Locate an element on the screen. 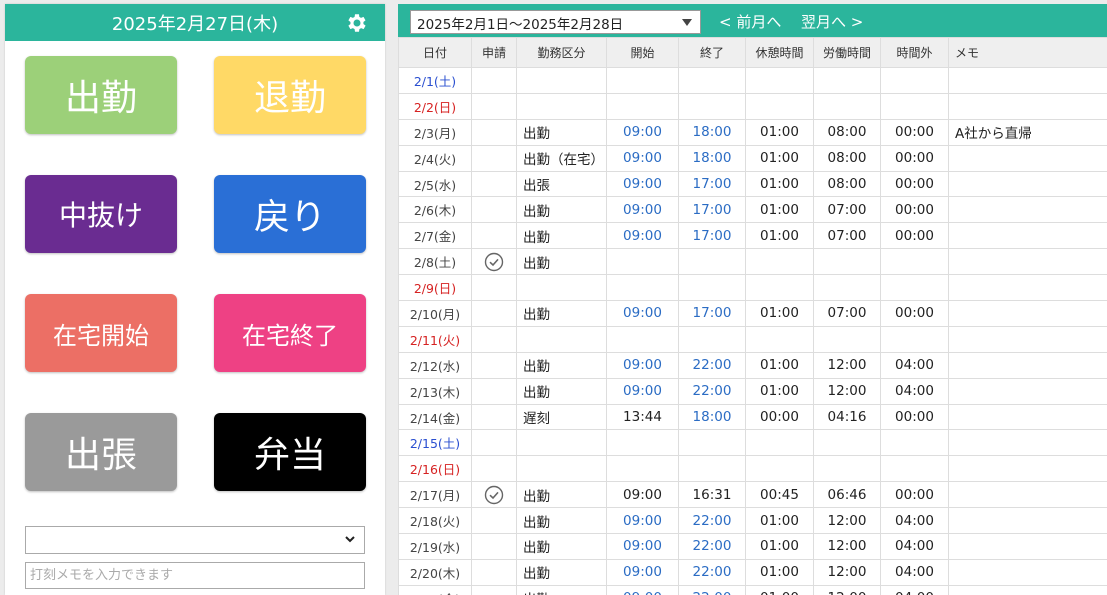  lunch-box-button: 弁当 is located at coordinates (290, 452).